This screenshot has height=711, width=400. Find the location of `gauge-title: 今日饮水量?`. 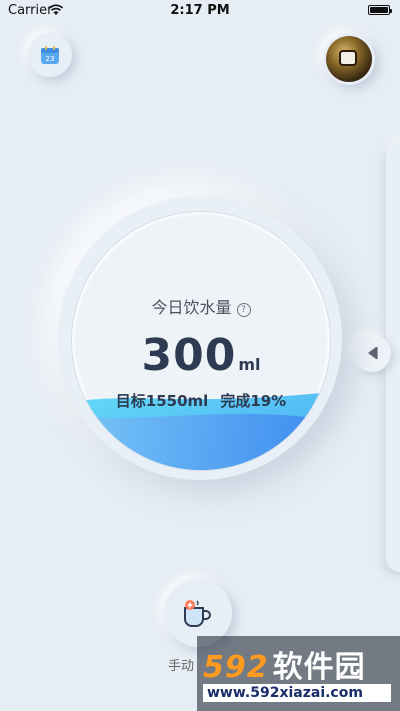

gauge-title: 今日饮水量? is located at coordinates (201, 306).